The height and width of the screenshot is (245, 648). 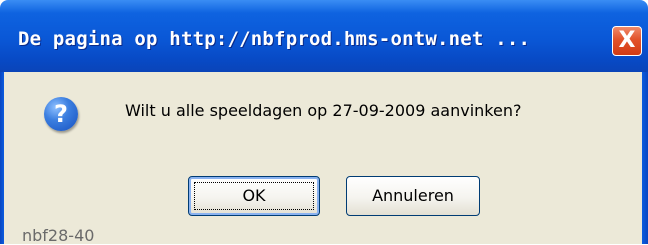 What do you see at coordinates (645, 158) in the screenshot?
I see `dialog-frame-right` at bounding box center [645, 158].